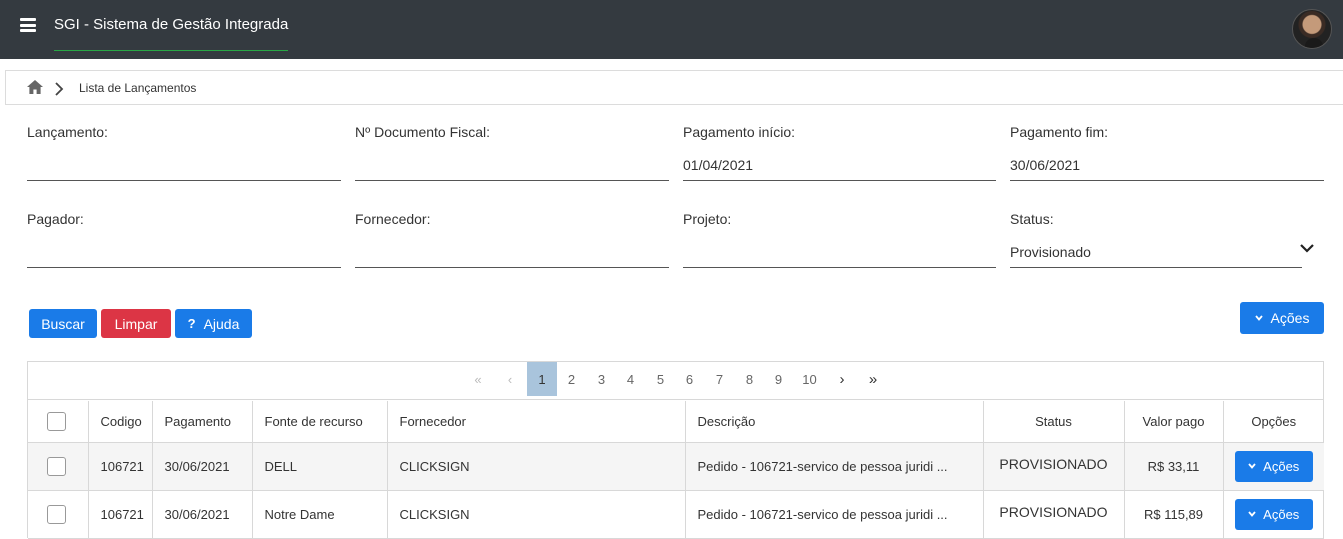 This screenshot has height=539, width=1343. I want to click on status-underline, so click(1156, 267).